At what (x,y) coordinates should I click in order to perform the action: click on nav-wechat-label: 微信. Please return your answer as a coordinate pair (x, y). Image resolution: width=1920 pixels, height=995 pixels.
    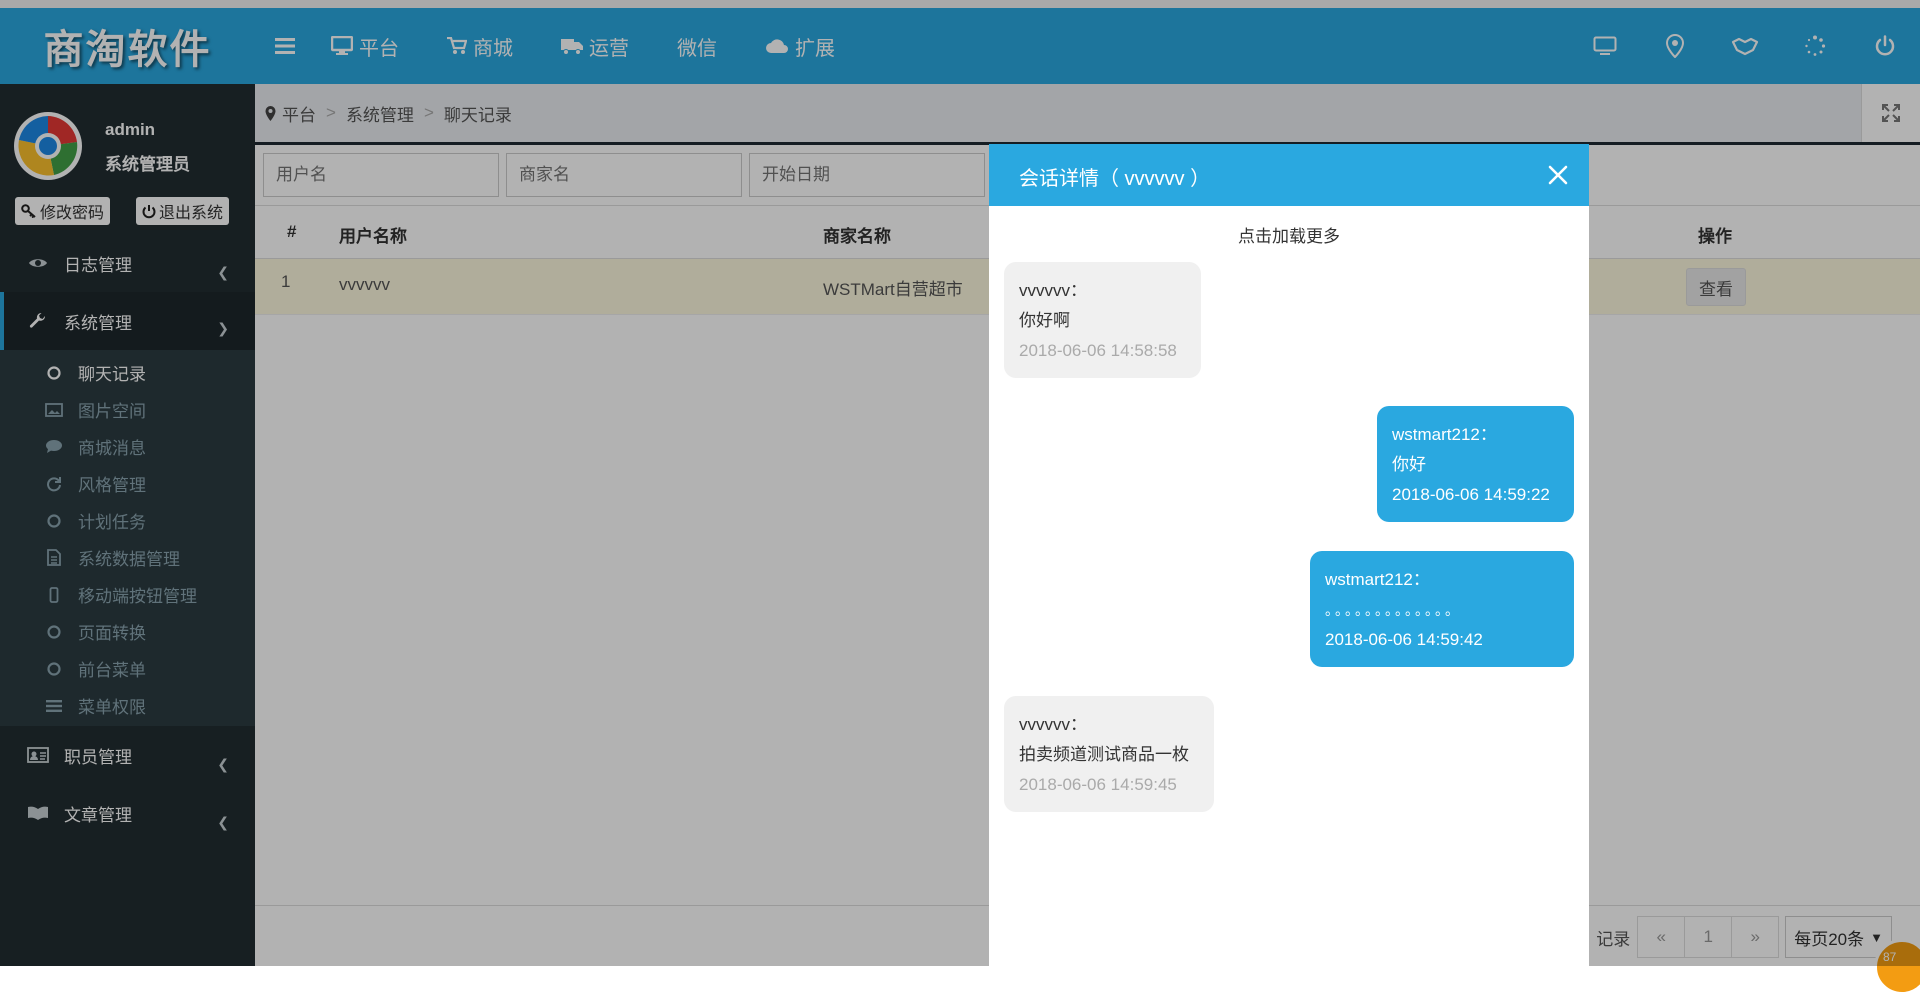
    Looking at the image, I should click on (697, 48).